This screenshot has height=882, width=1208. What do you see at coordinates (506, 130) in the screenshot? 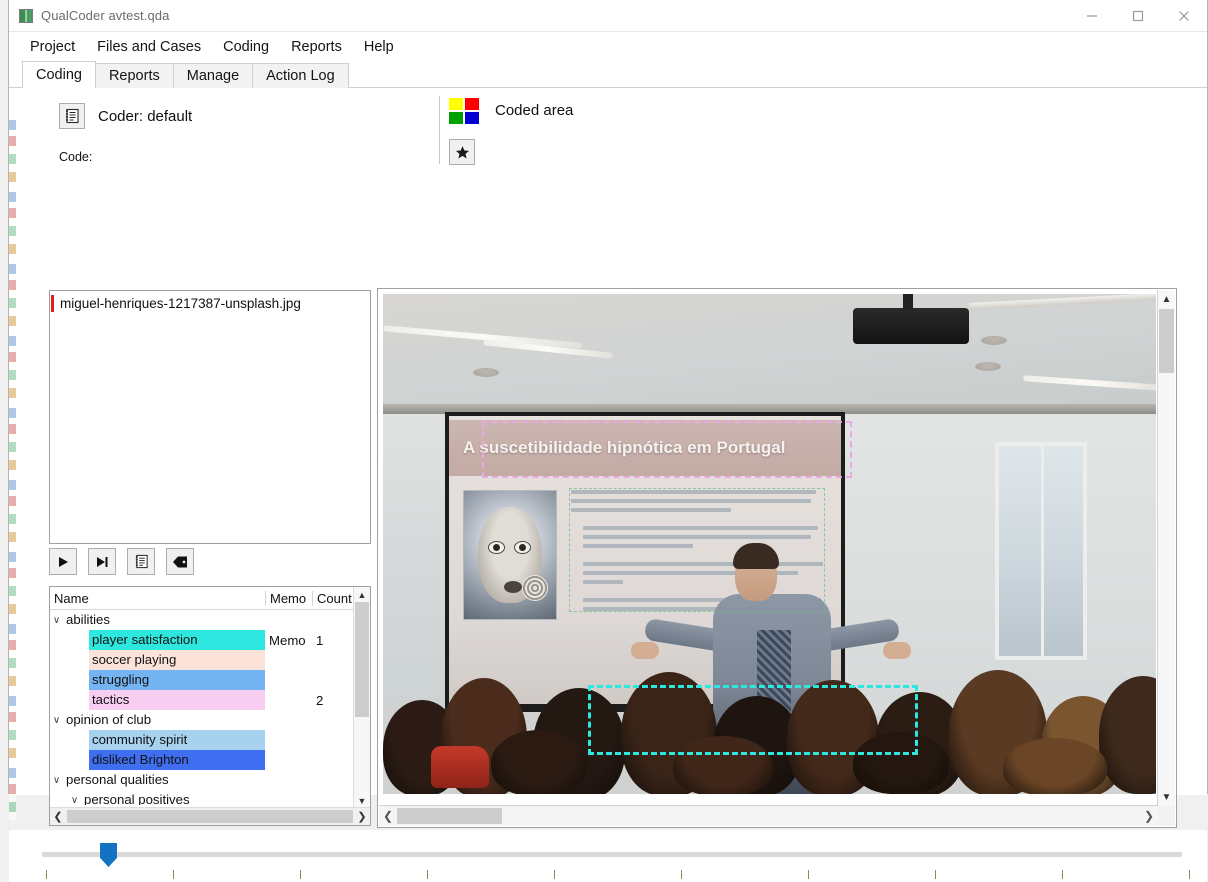
I see `coded-area-group: Coded area` at bounding box center [506, 130].